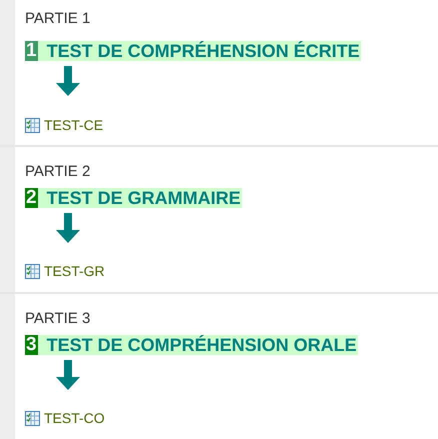  I want to click on part-label: PARTIE 1, so click(58, 19).